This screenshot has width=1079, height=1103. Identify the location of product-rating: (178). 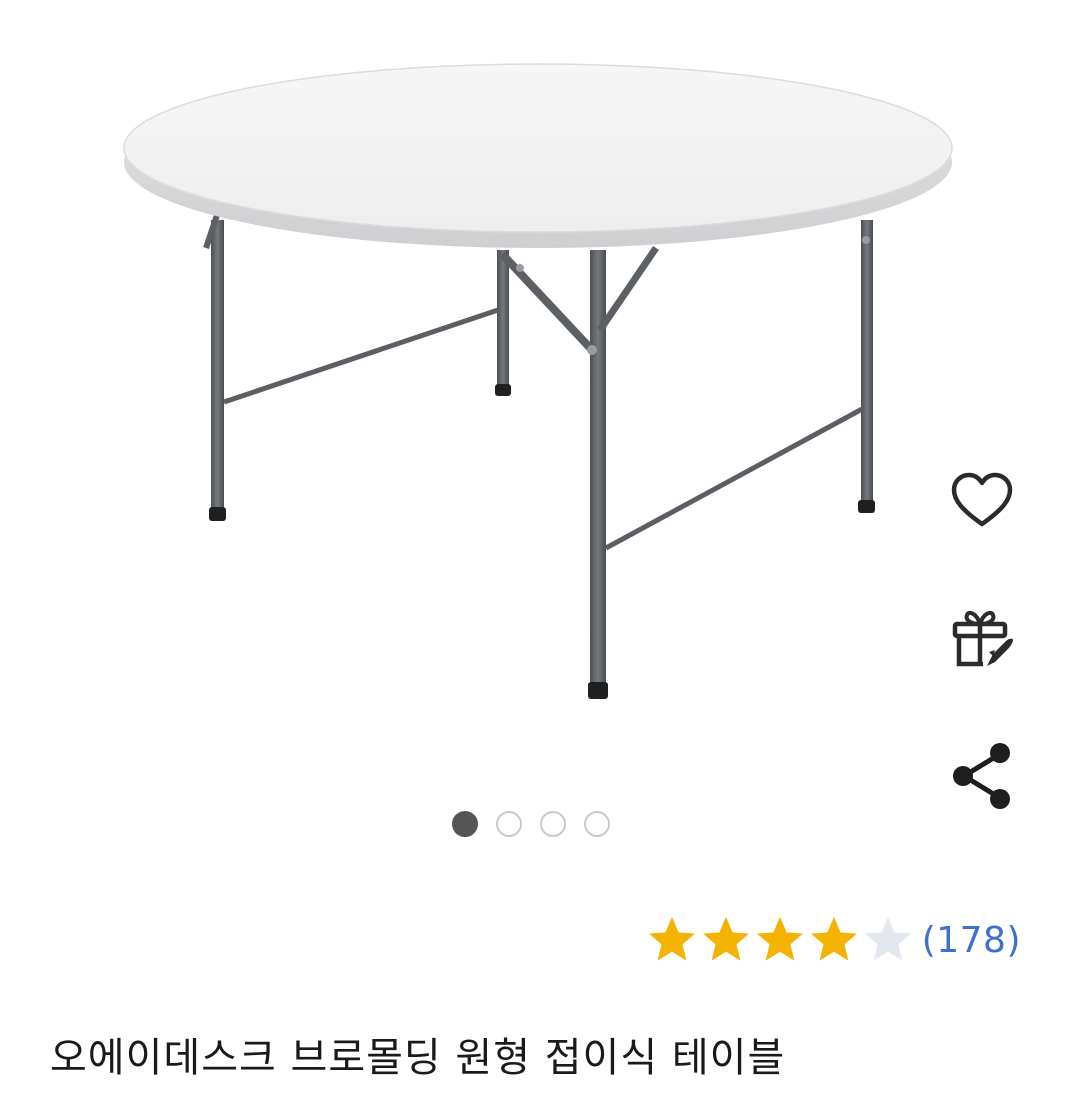
(833, 940).